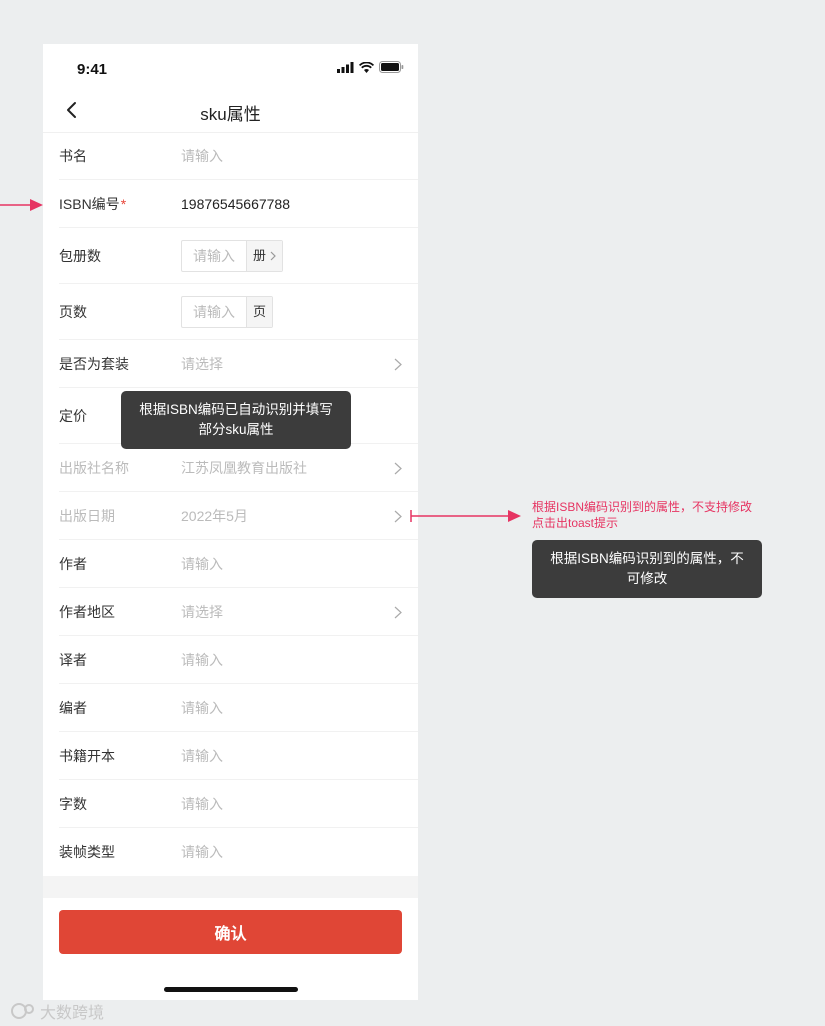 The image size is (825, 1026). What do you see at coordinates (92, 69) in the screenshot?
I see `status-time: 9:41` at bounding box center [92, 69].